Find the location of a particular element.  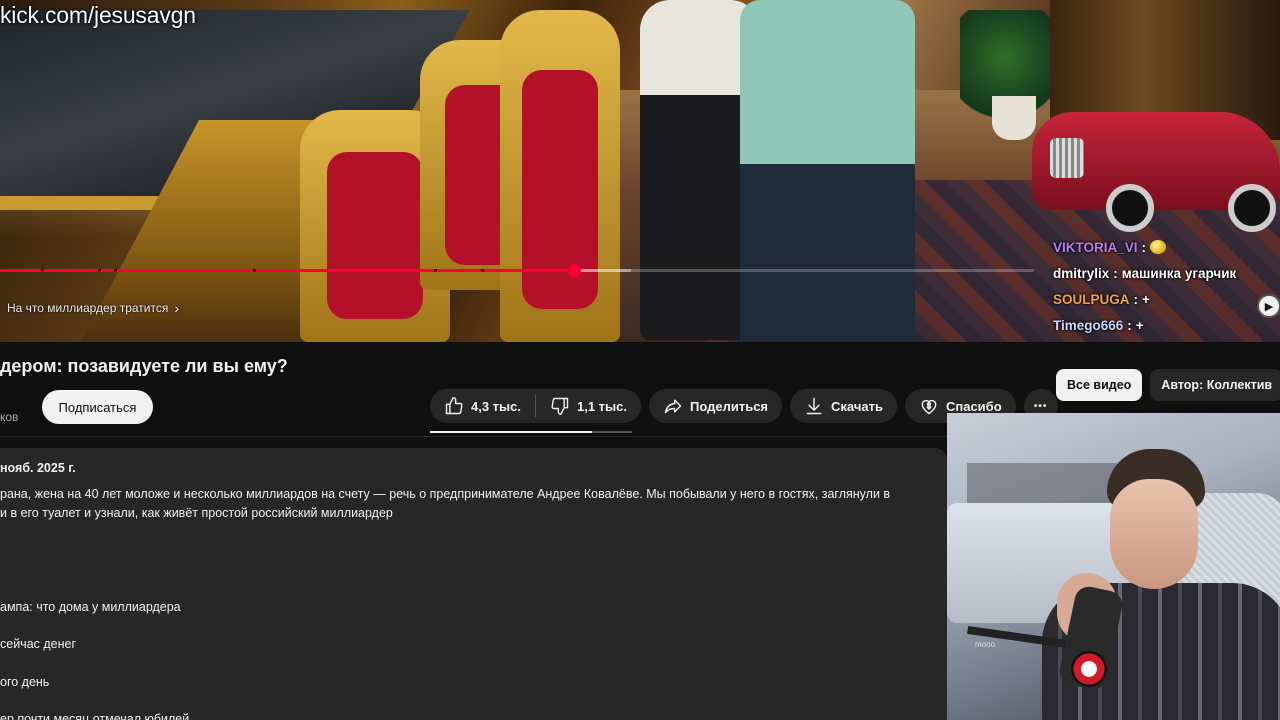

subscriber-count: ков is located at coordinates (9, 417).